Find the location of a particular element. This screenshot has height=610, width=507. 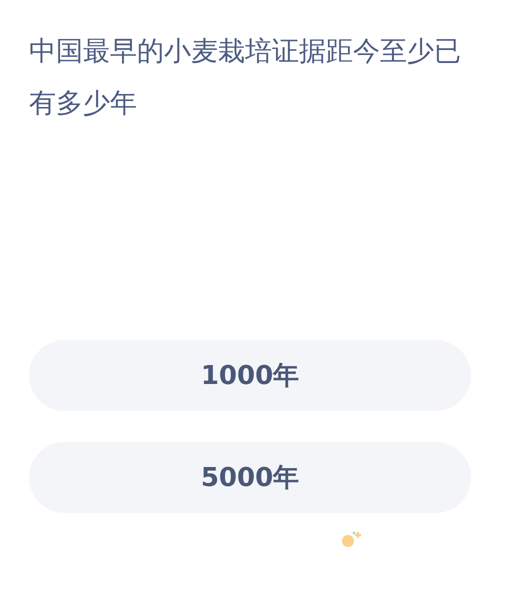

question-text: 中国最早的小麦栽培证据距今至少已有多少年 is located at coordinates (245, 78).